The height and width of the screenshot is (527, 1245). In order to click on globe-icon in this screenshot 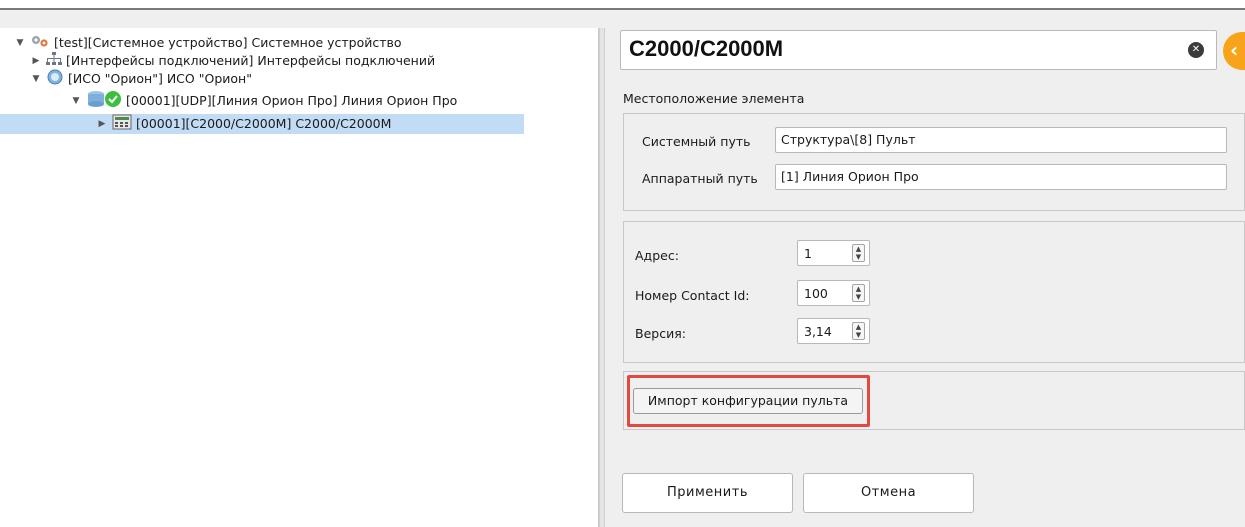, I will do `click(55, 79)`.